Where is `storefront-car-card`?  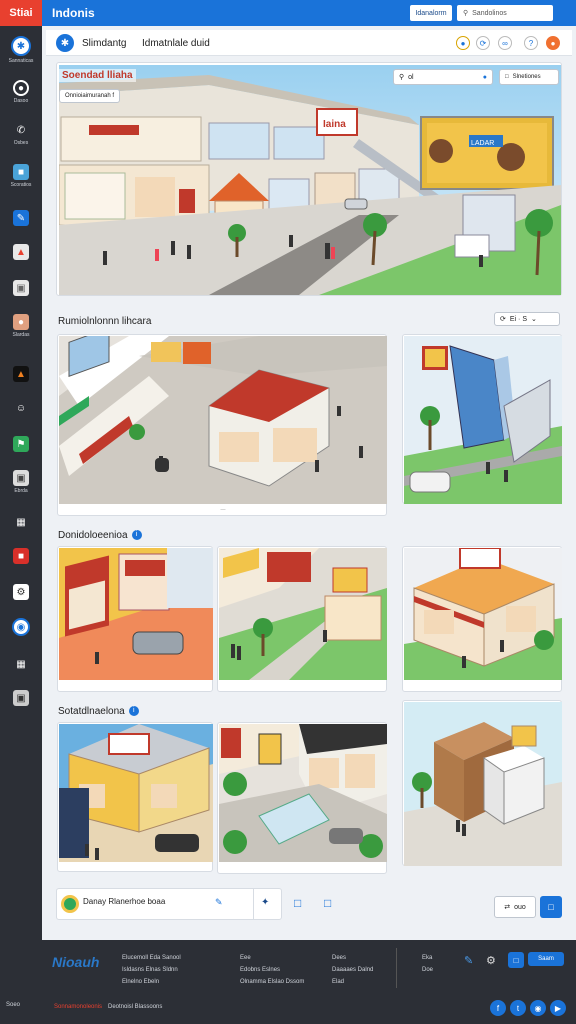 storefront-car-card is located at coordinates (135, 619).